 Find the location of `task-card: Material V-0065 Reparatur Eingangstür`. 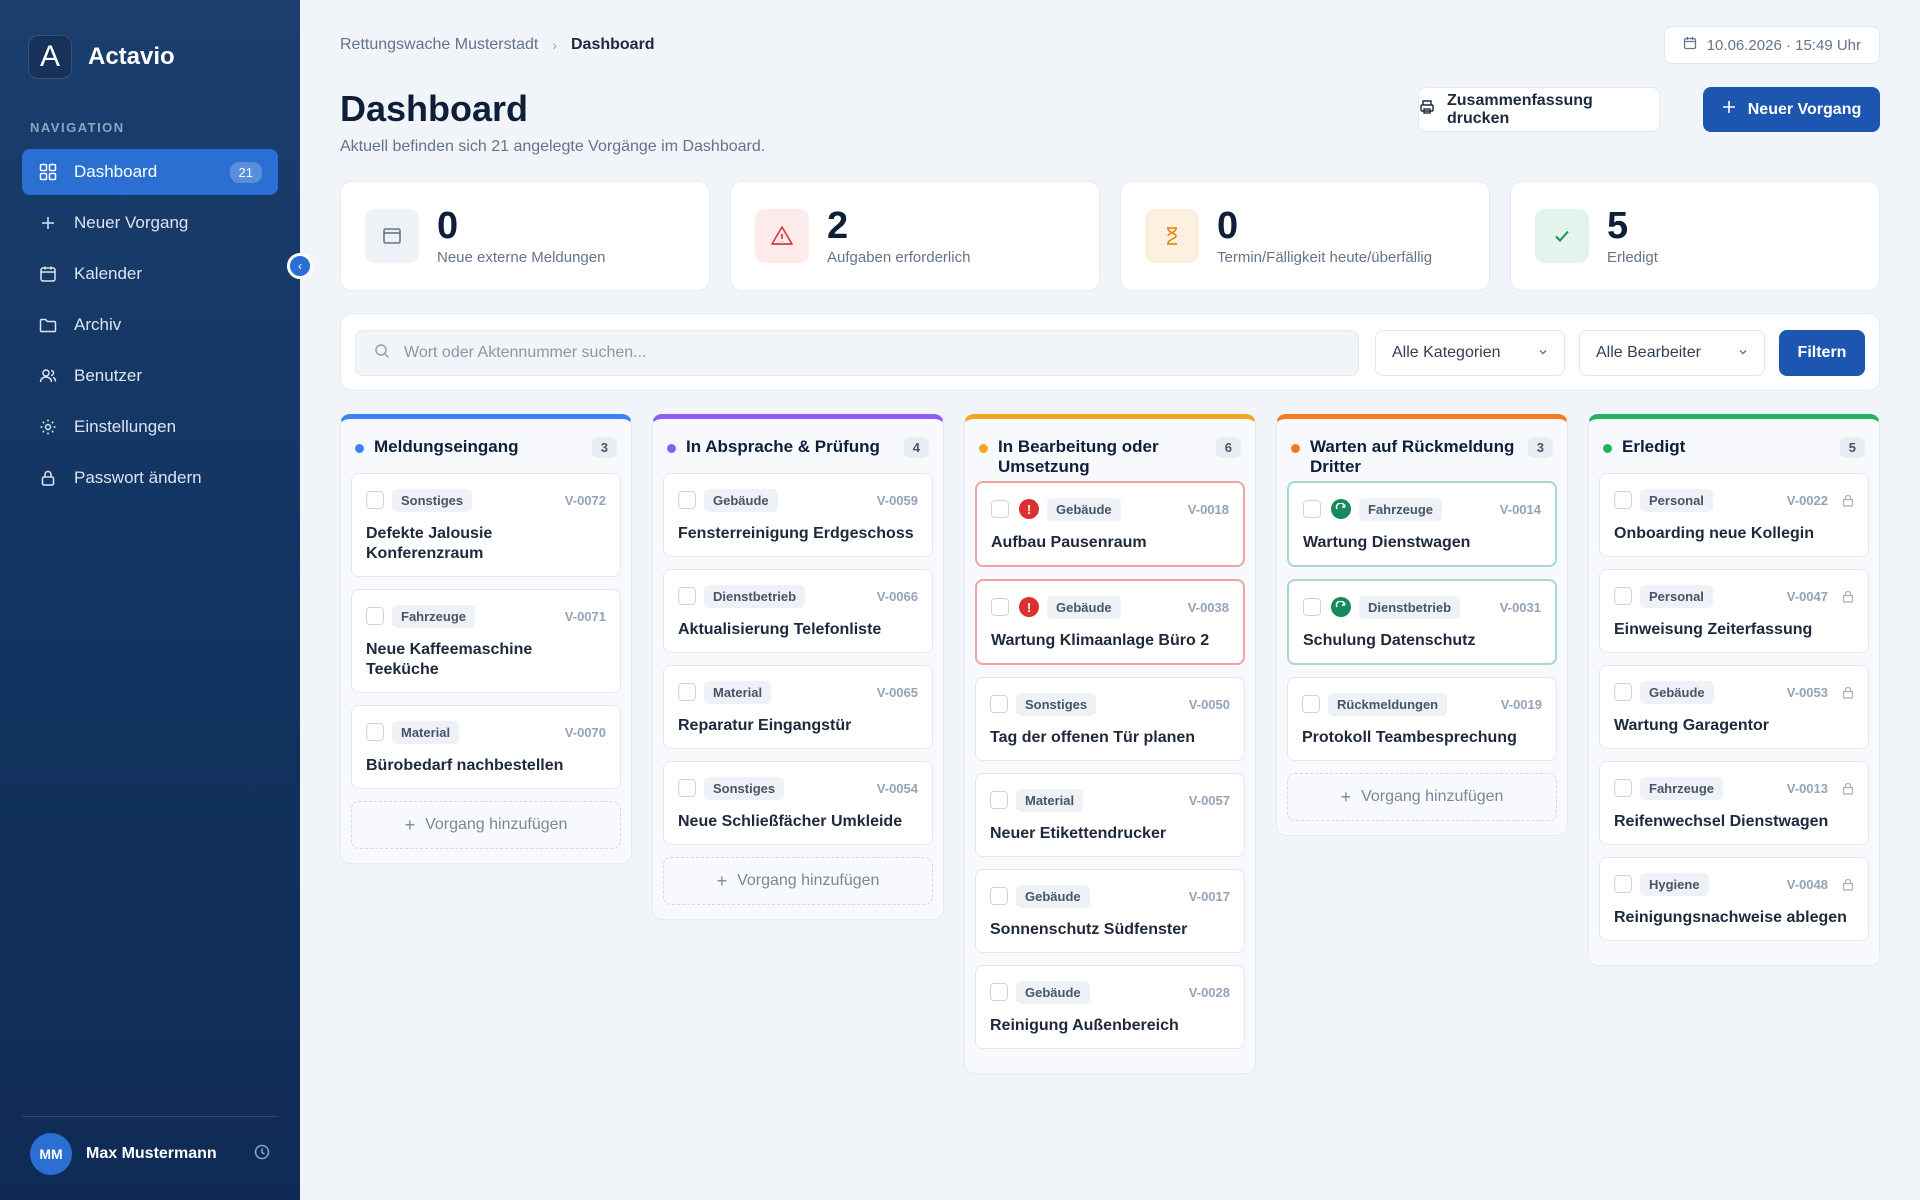

task-card: Material V-0065 Reparatur Eingangstür is located at coordinates (798, 707).